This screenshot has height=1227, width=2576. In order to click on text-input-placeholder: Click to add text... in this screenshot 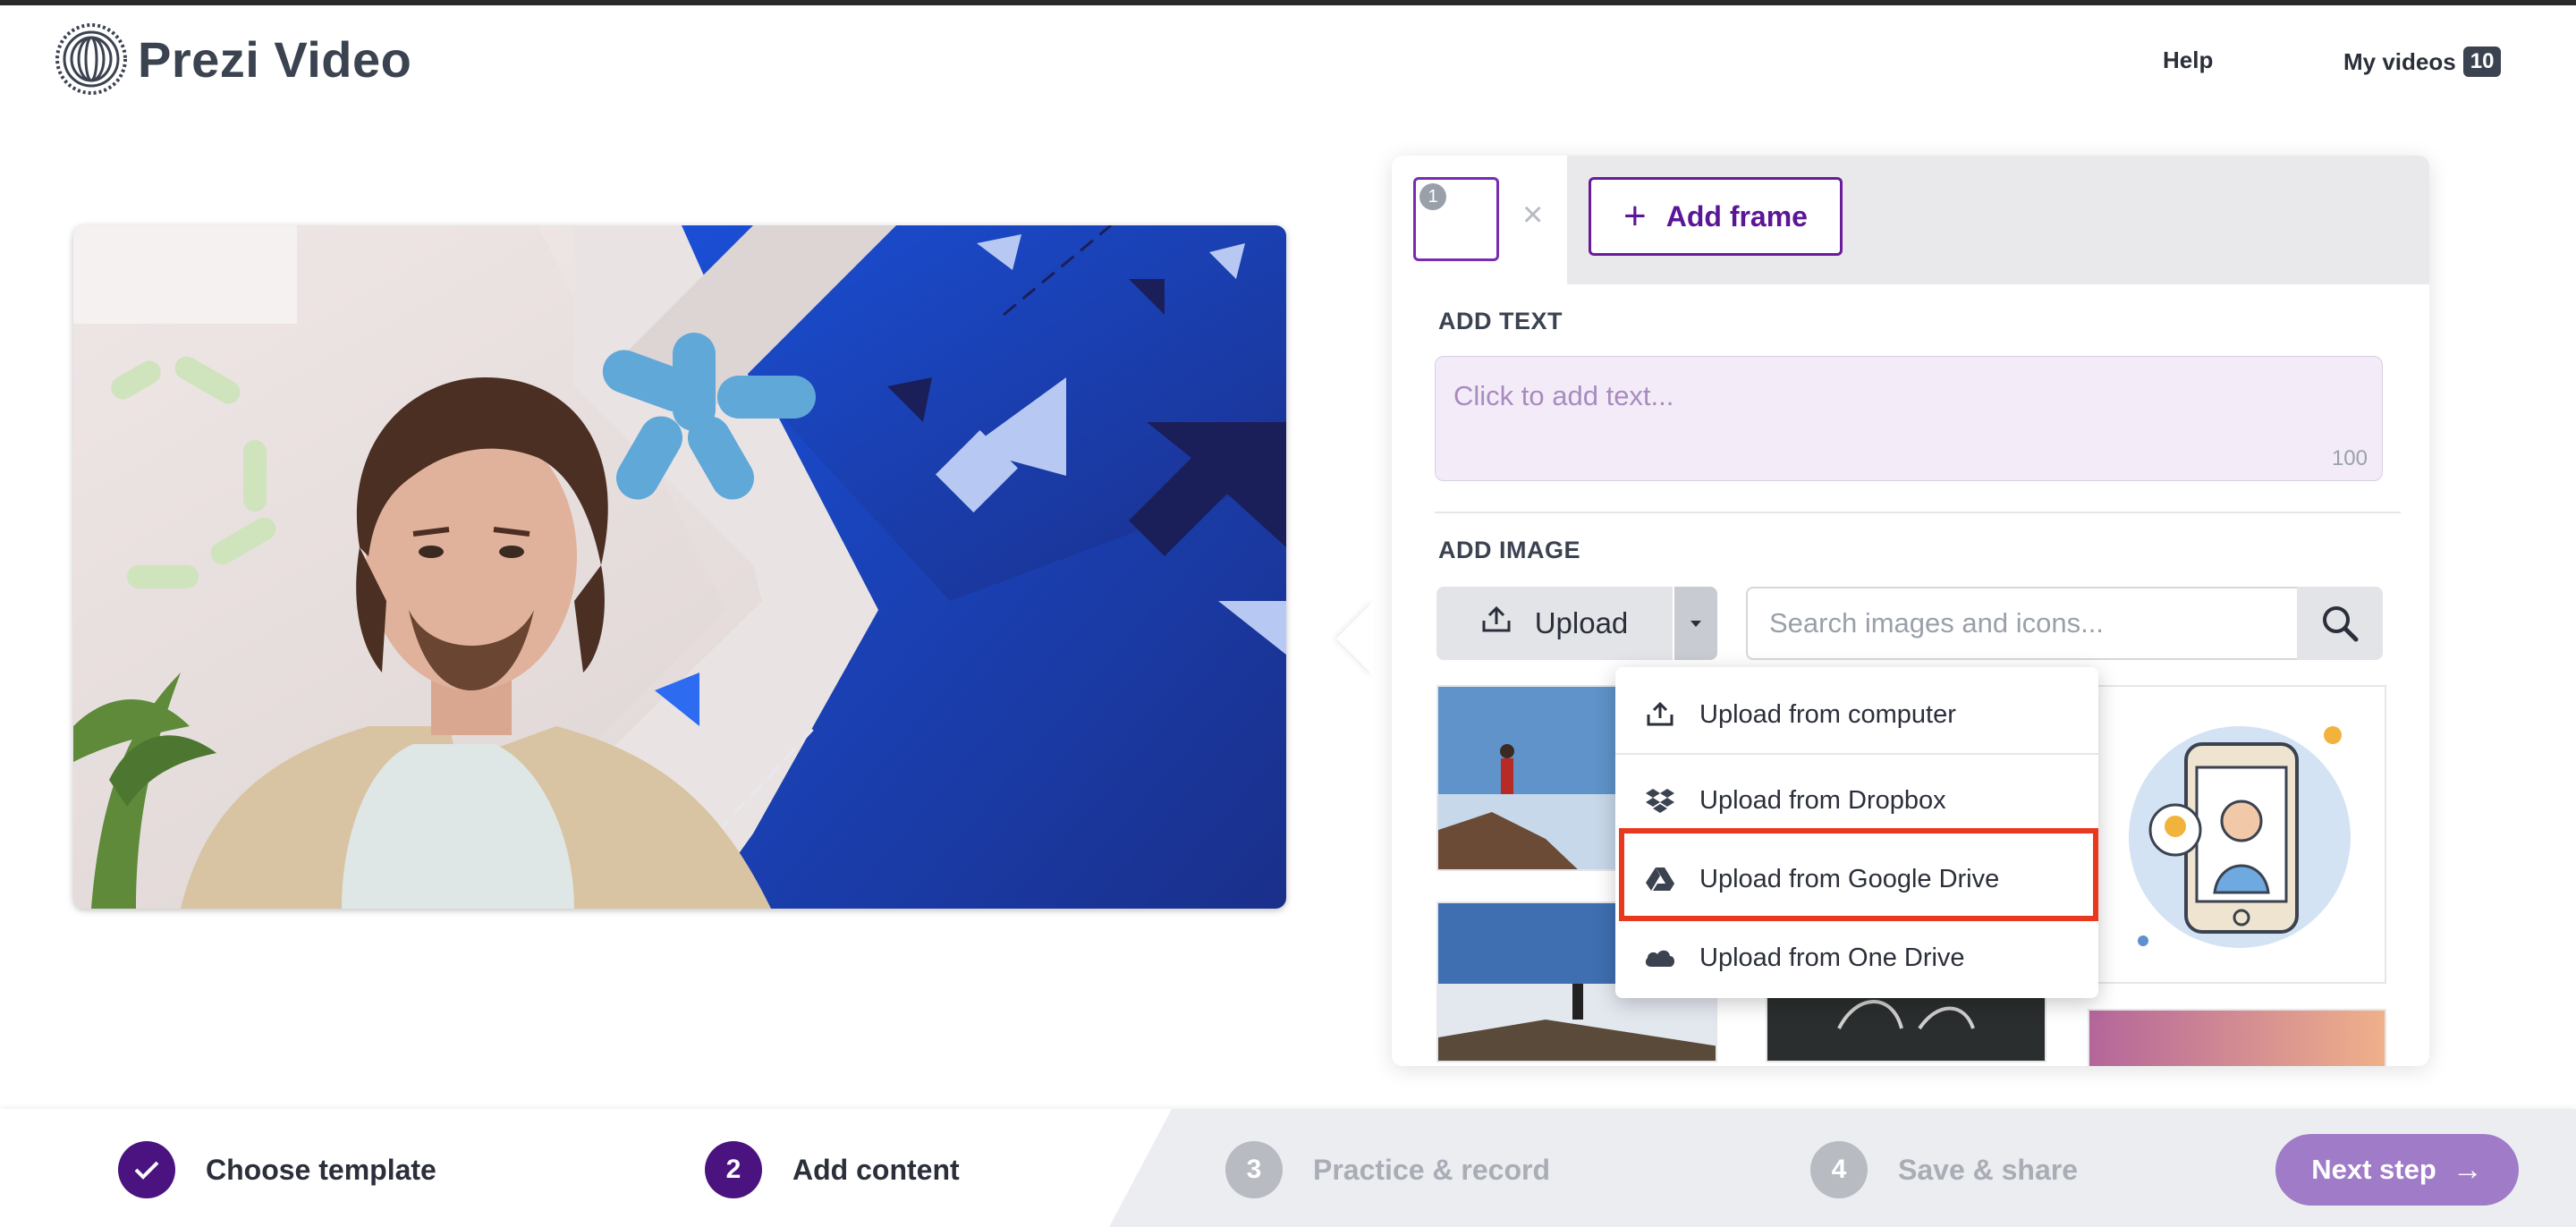, I will do `click(1563, 395)`.